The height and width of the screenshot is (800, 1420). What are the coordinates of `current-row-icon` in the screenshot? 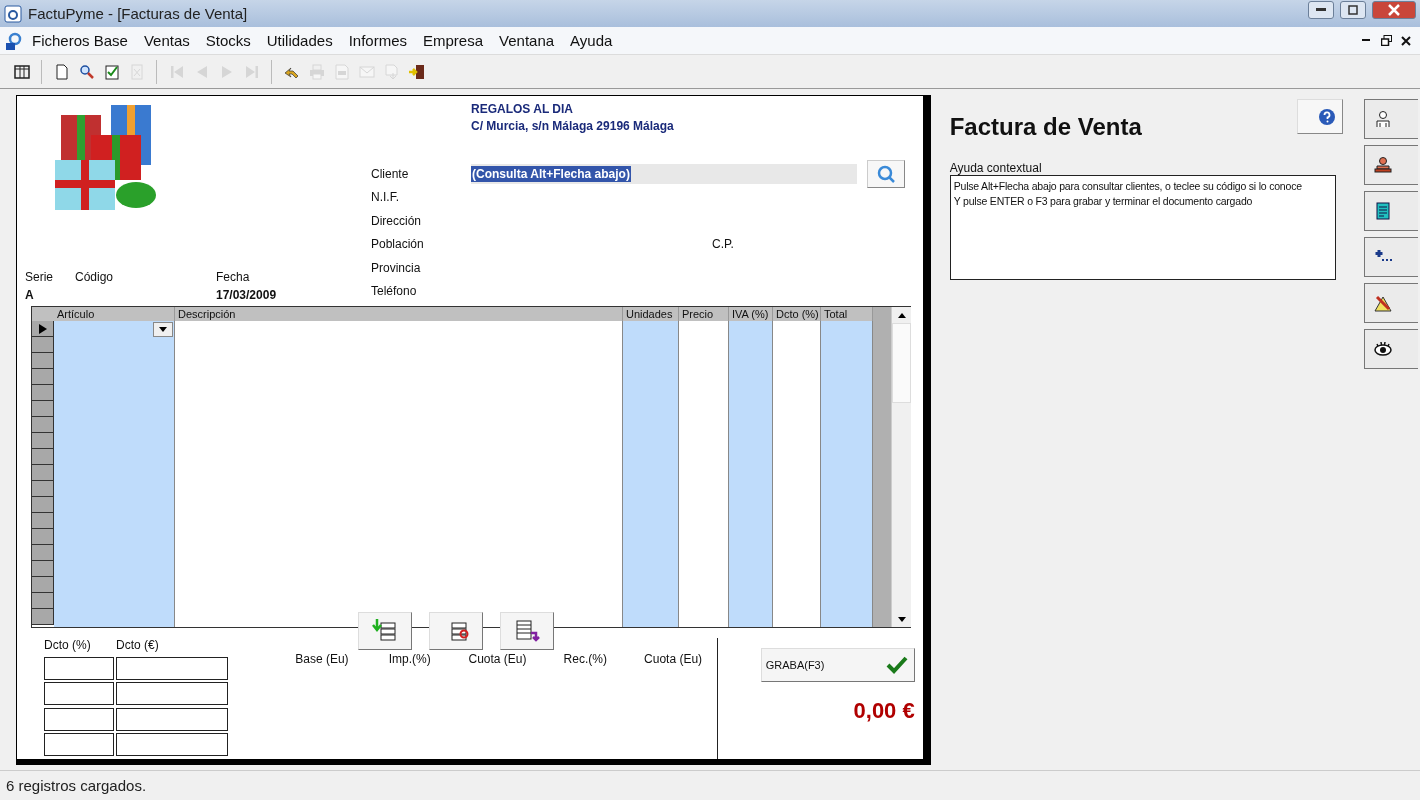 It's located at (42, 328).